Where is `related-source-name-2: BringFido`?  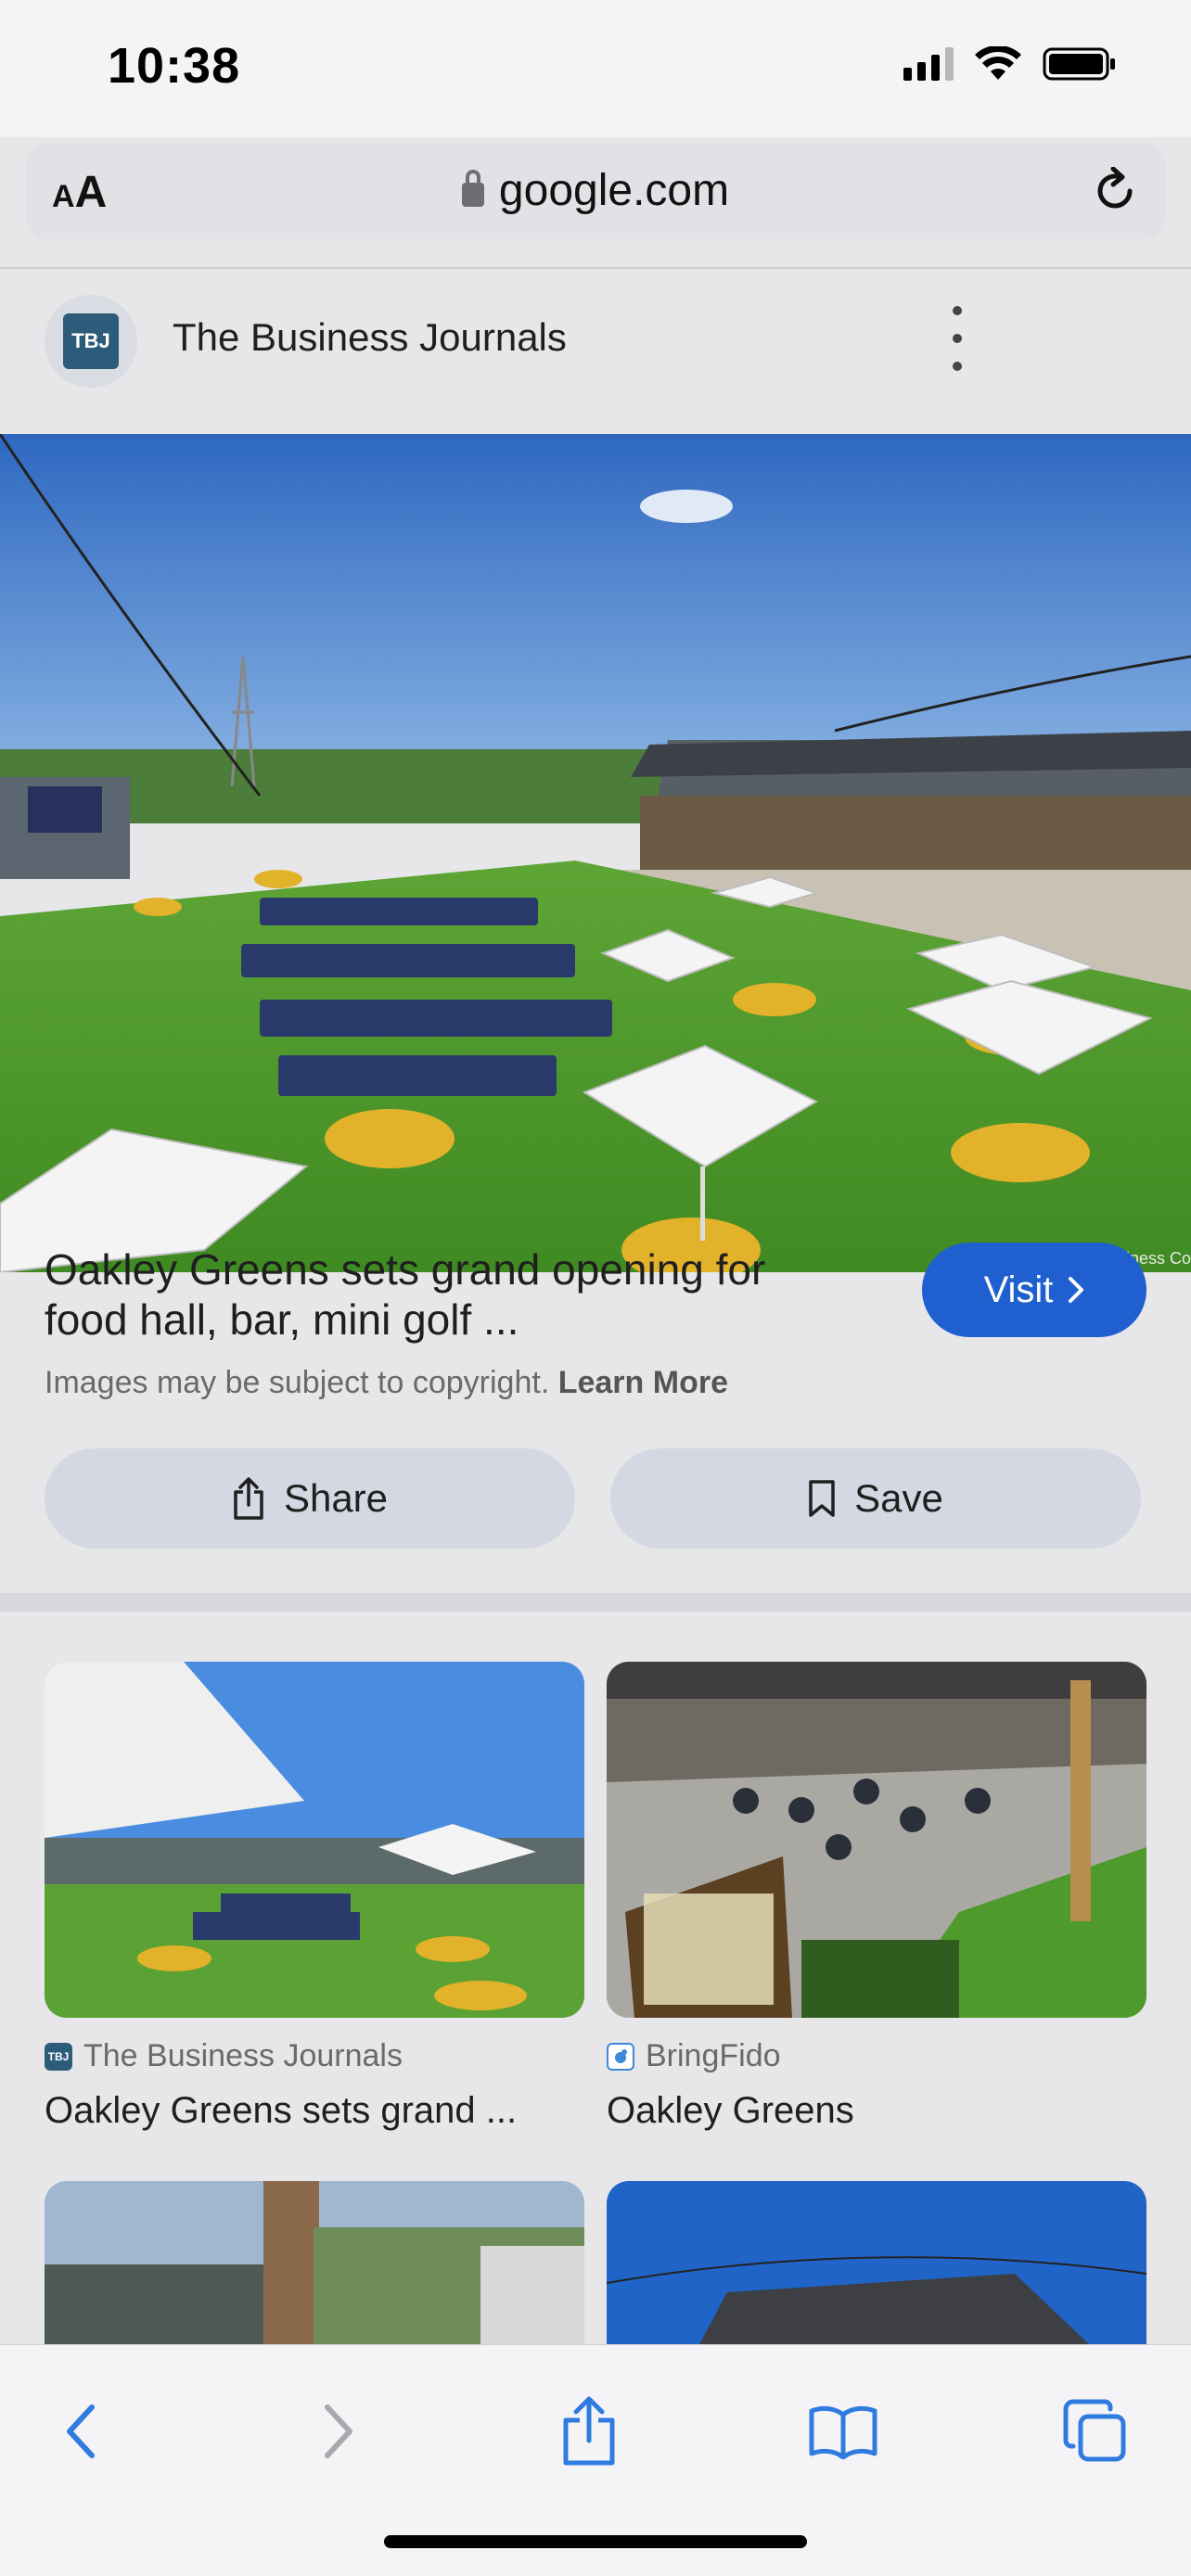 related-source-name-2: BringFido is located at coordinates (713, 2056).